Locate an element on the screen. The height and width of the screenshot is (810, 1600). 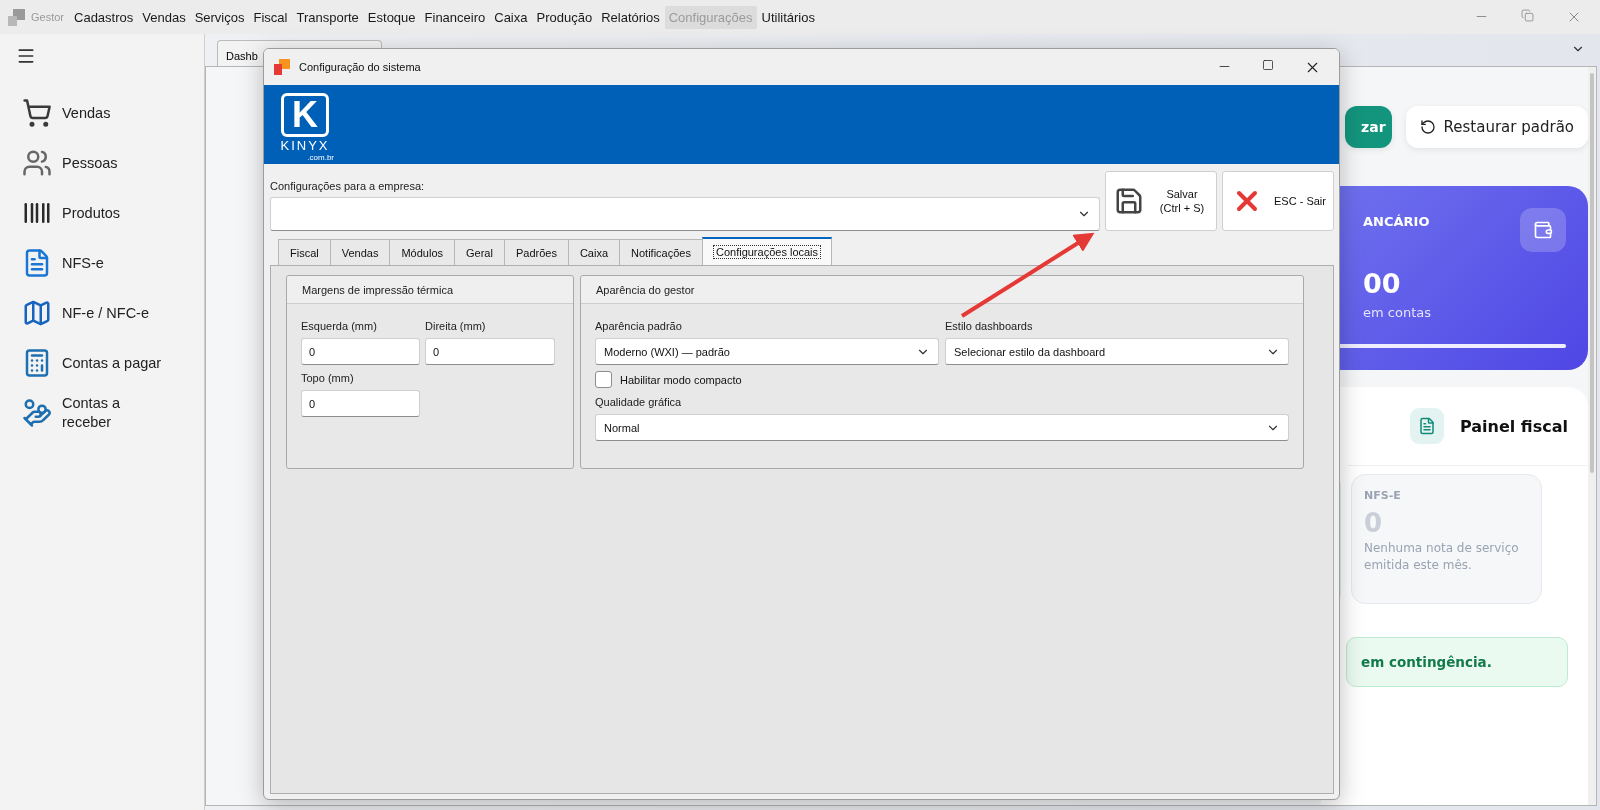
logo-domain: .com.br is located at coordinates (320, 157).